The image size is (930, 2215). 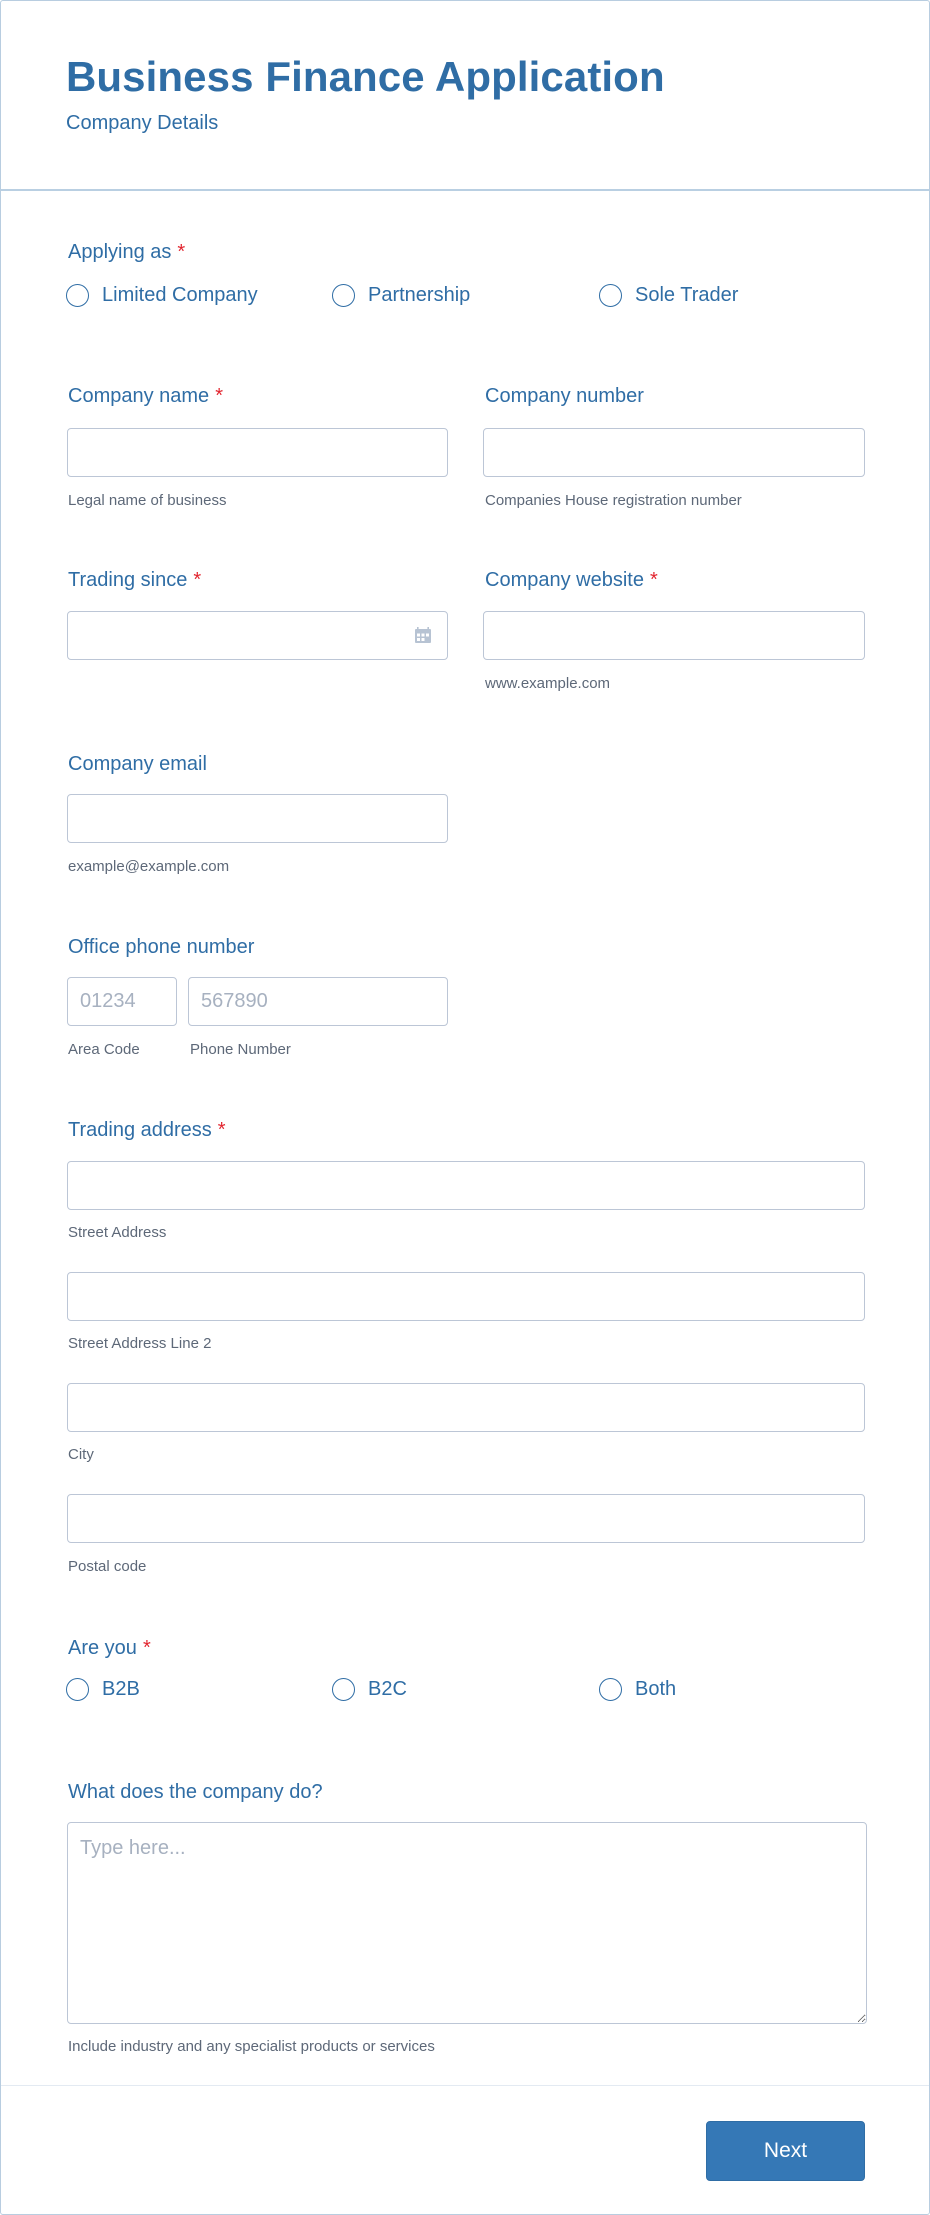 What do you see at coordinates (465, 2085) in the screenshot?
I see `footer-divider` at bounding box center [465, 2085].